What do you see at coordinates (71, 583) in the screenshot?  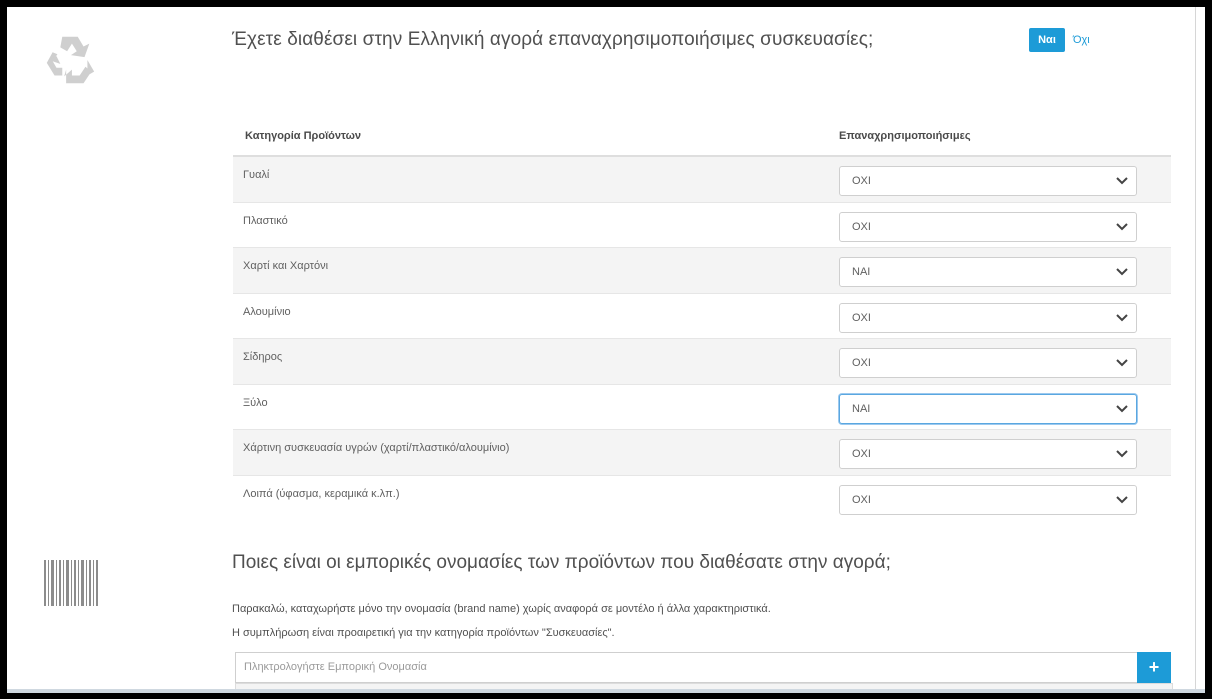 I see `barcode-icon` at bounding box center [71, 583].